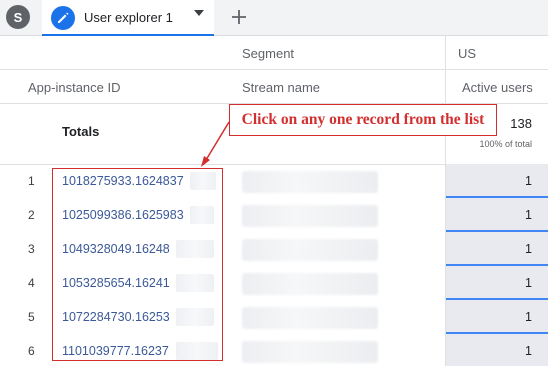  Describe the element at coordinates (81, 131) in the screenshot. I see `totals-label: Totals` at that location.